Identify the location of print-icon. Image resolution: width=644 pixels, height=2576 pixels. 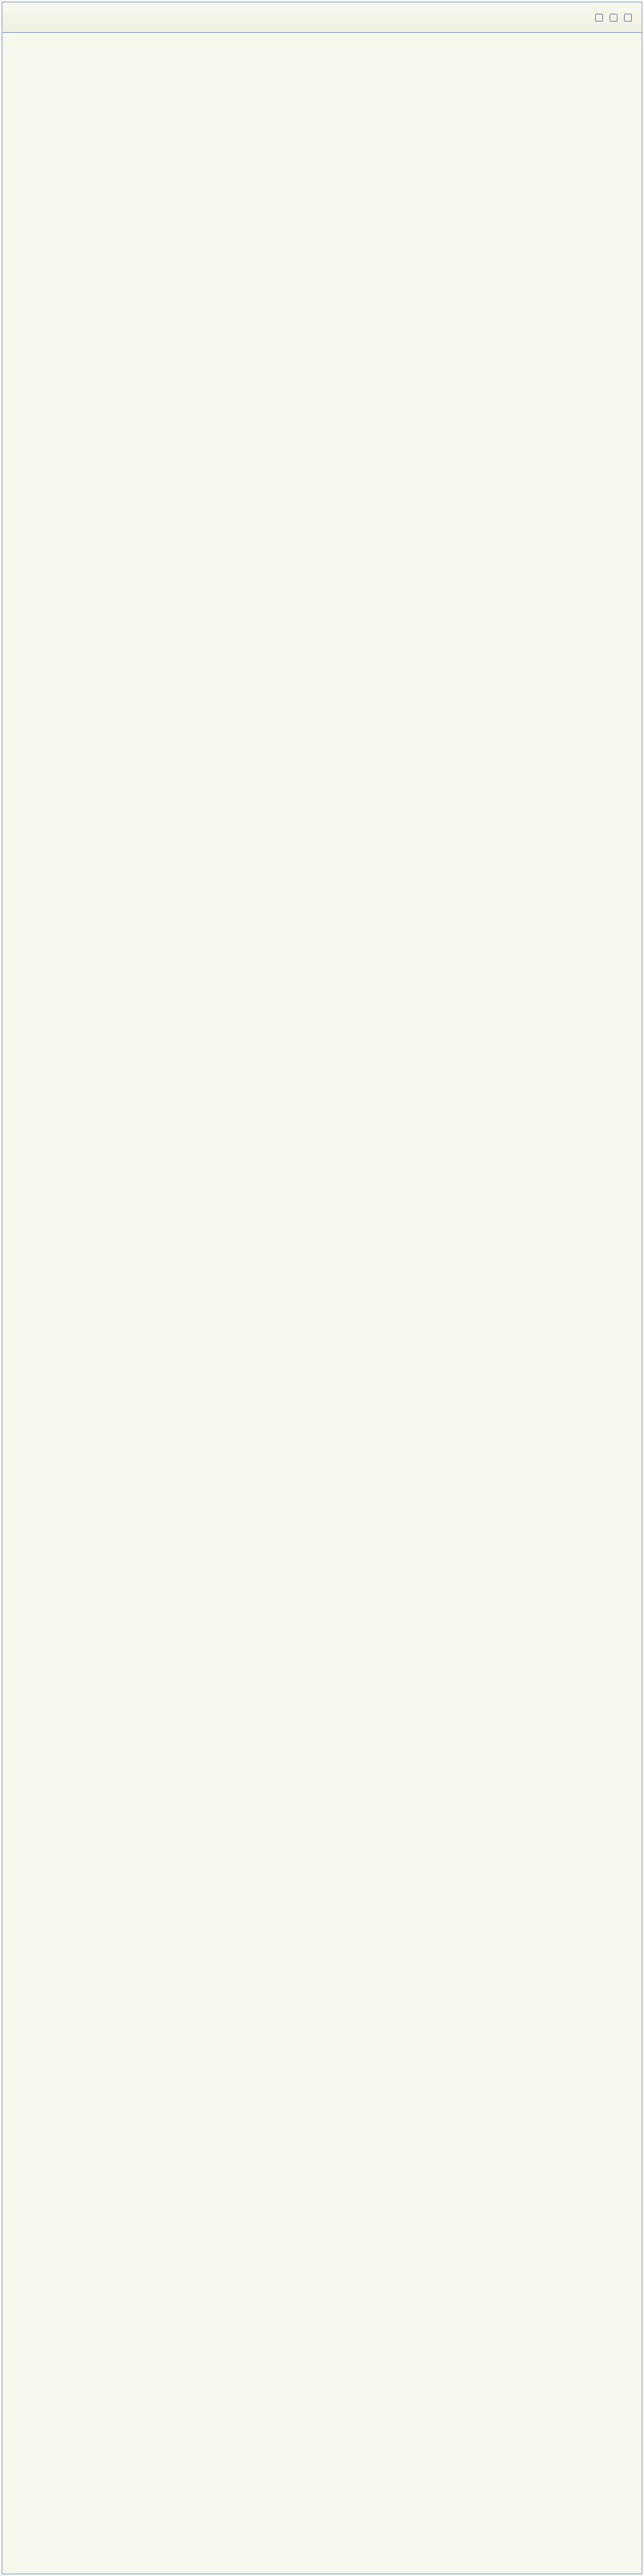
(599, 17).